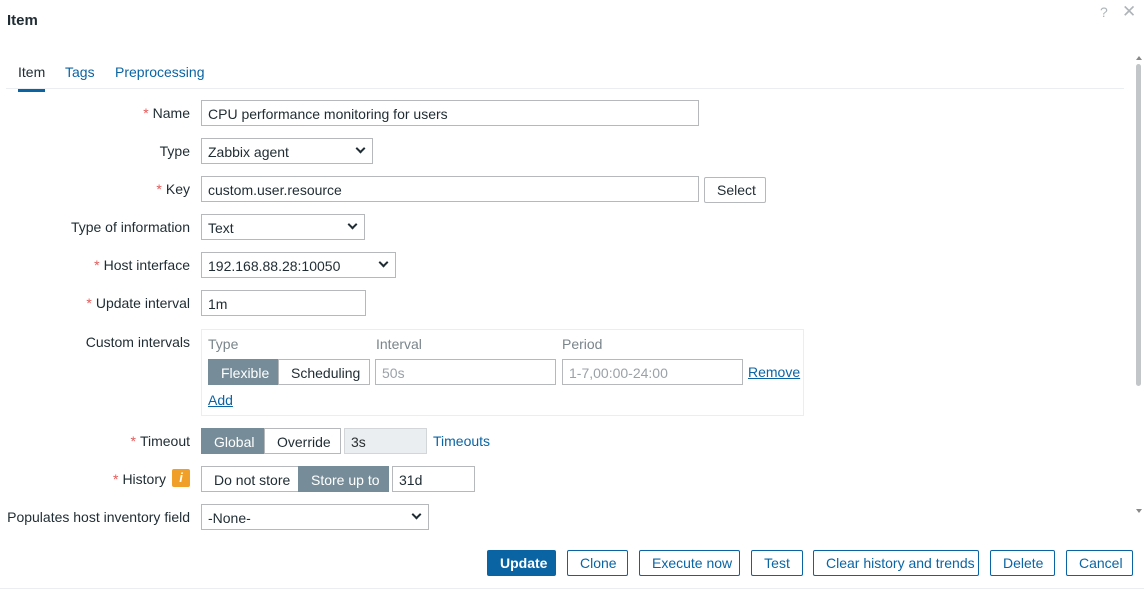 This screenshot has height=589, width=1144. Describe the element at coordinates (652, 372) in the screenshot. I see `ci-period-input: 1-7,00:00-24:00` at that location.